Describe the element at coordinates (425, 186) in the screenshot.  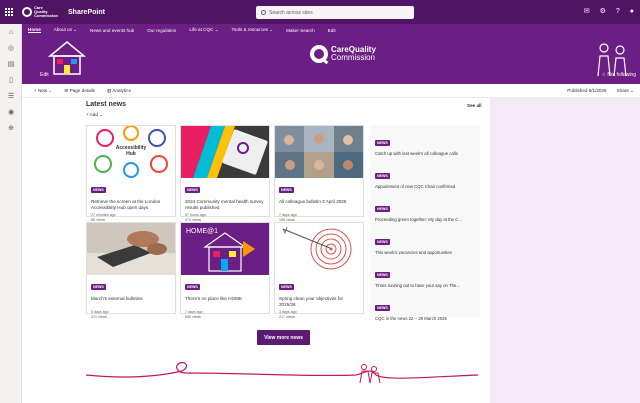
I see `list-item-title: Appointment of new CQC Chair confirmed` at that location.